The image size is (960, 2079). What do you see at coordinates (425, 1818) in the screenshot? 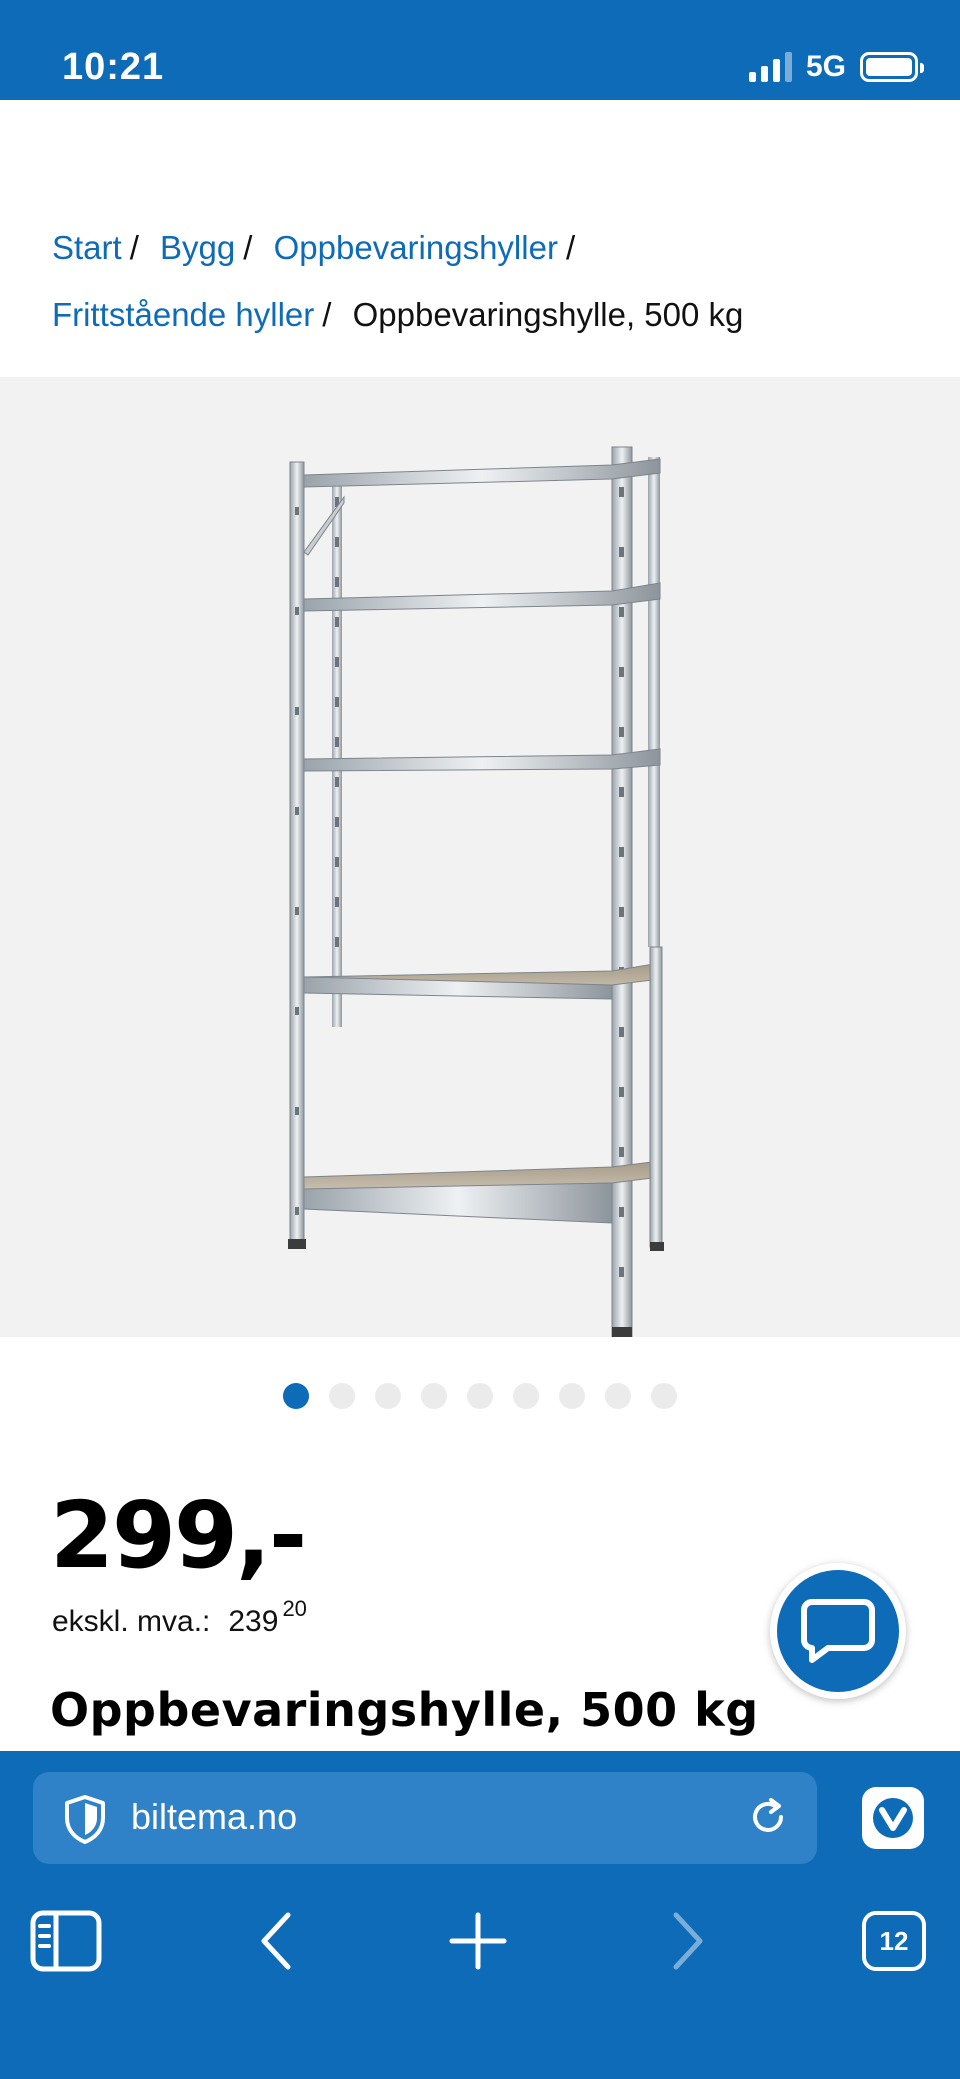
I see `address-bar: biltema.no` at bounding box center [425, 1818].